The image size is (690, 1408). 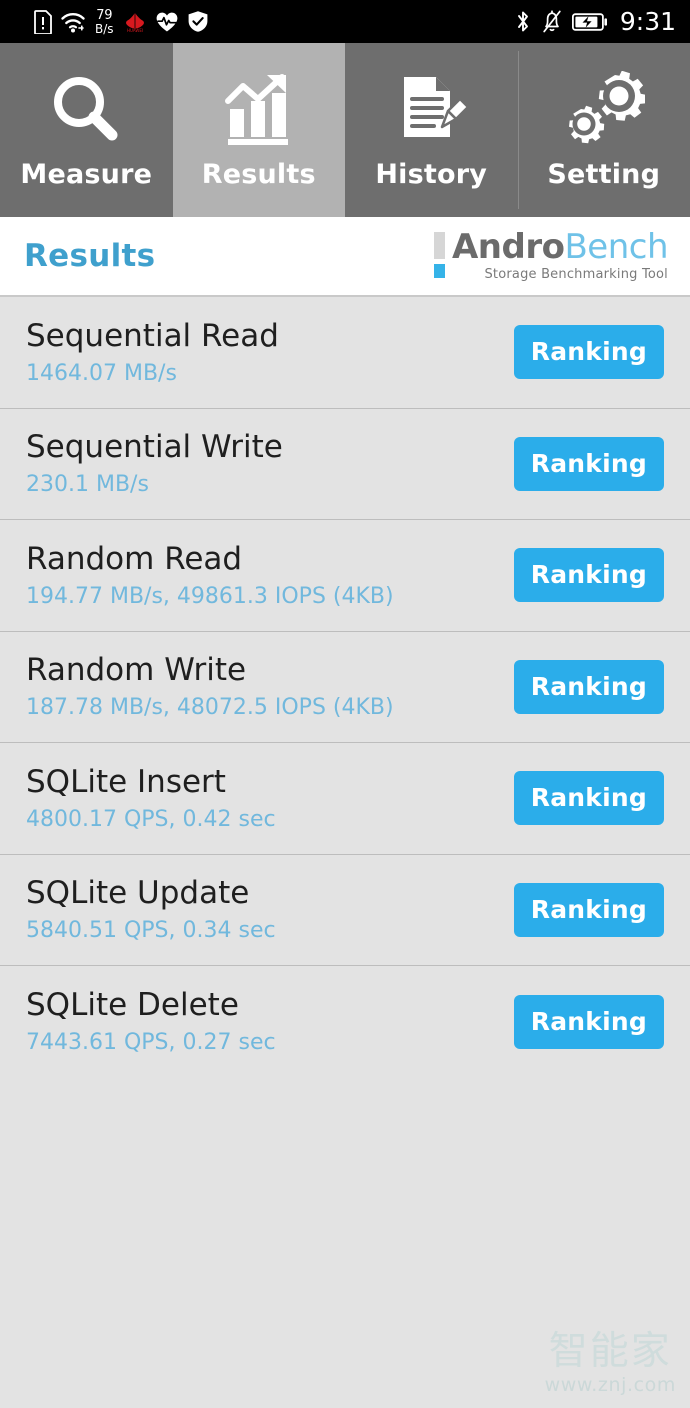 What do you see at coordinates (439, 256) in the screenshot?
I see `logo-bars-icon` at bounding box center [439, 256].